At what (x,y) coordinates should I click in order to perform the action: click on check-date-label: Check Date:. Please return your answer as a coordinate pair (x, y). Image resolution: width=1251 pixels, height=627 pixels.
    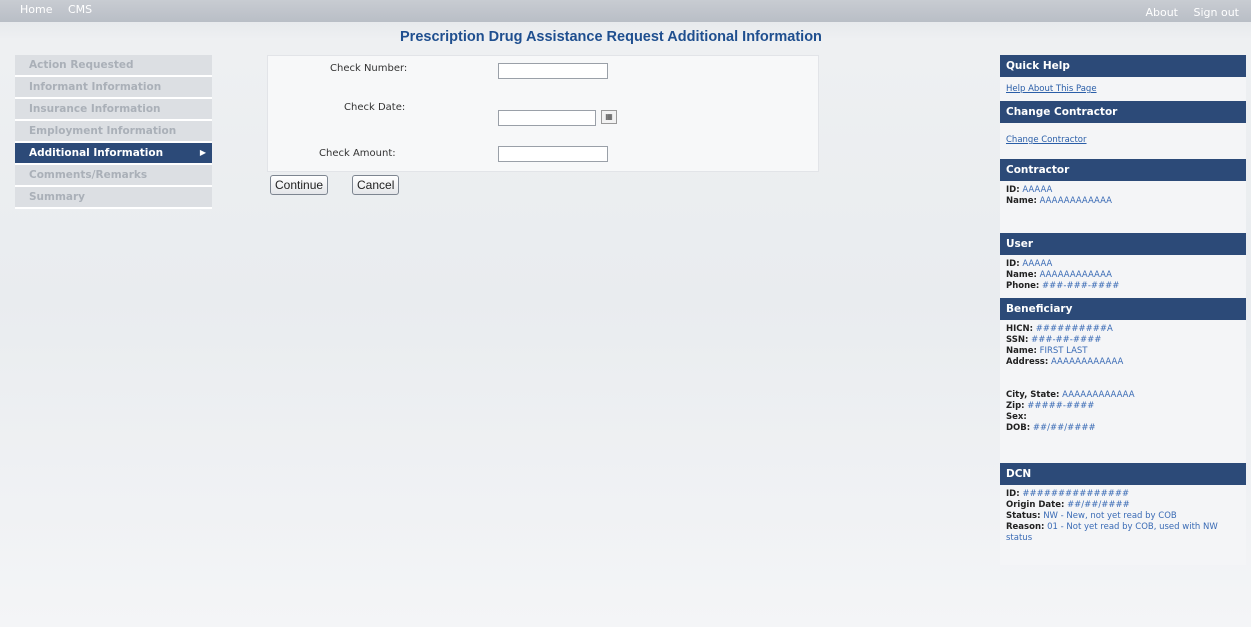
    Looking at the image, I should click on (375, 107).